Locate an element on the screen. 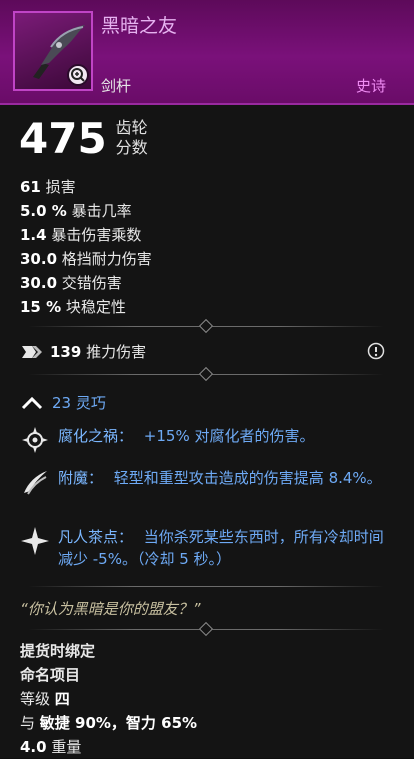 The width and height of the screenshot is (414, 759). perk-row: 附魔： 轻型和重型攻击造成的伤害提高 8.4%。 is located at coordinates (207, 482).